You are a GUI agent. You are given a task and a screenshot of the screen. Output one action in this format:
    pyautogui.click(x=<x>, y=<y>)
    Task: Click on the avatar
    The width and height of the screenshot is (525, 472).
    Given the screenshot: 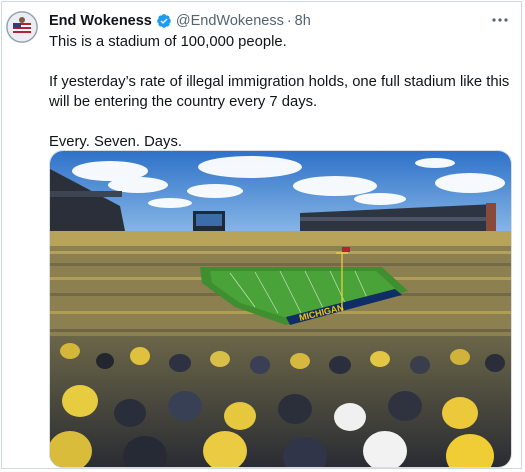 What is the action you would take?
    pyautogui.click(x=22, y=27)
    